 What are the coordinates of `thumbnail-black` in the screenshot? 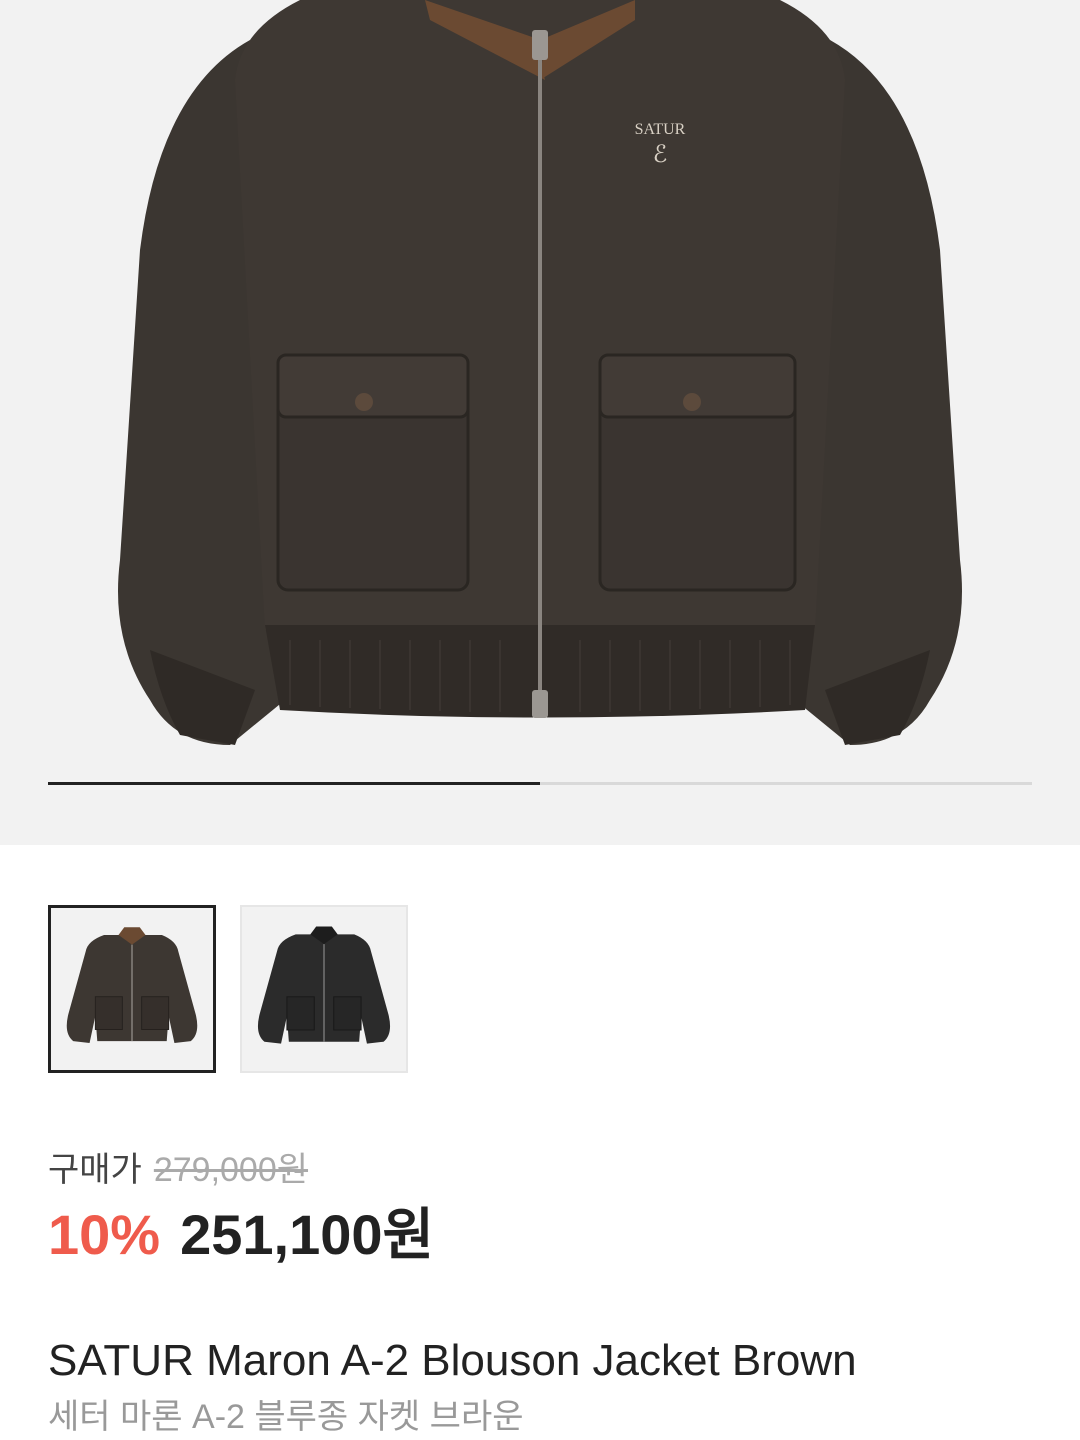 It's located at (324, 989).